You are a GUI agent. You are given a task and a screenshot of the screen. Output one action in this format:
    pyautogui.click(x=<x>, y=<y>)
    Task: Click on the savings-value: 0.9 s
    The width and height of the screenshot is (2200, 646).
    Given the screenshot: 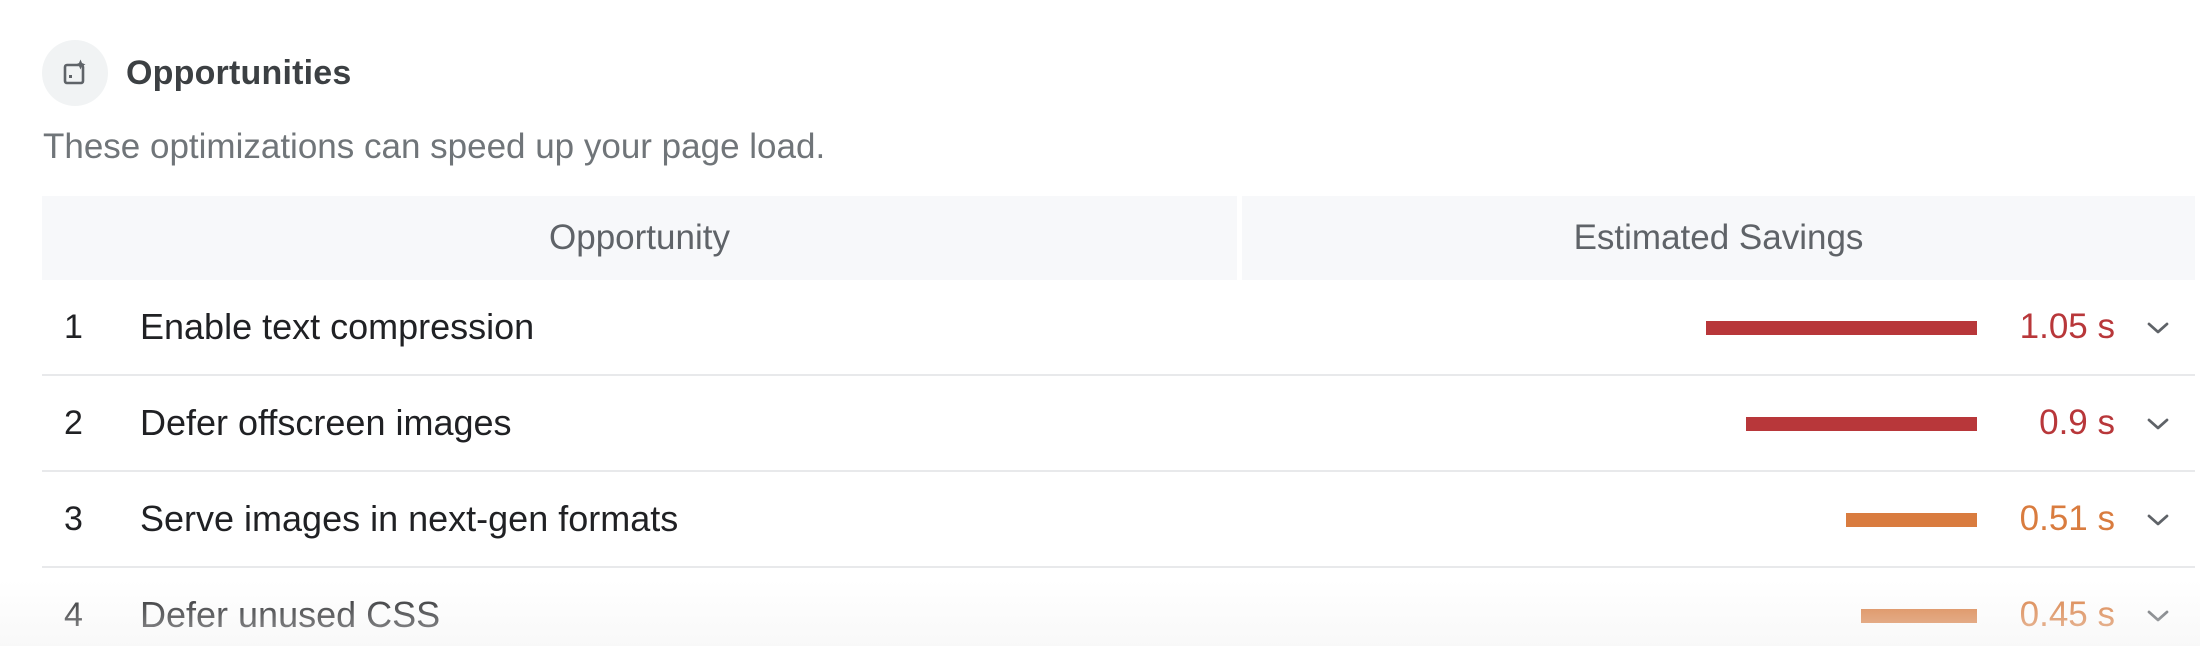 What is the action you would take?
    pyautogui.click(x=2077, y=422)
    